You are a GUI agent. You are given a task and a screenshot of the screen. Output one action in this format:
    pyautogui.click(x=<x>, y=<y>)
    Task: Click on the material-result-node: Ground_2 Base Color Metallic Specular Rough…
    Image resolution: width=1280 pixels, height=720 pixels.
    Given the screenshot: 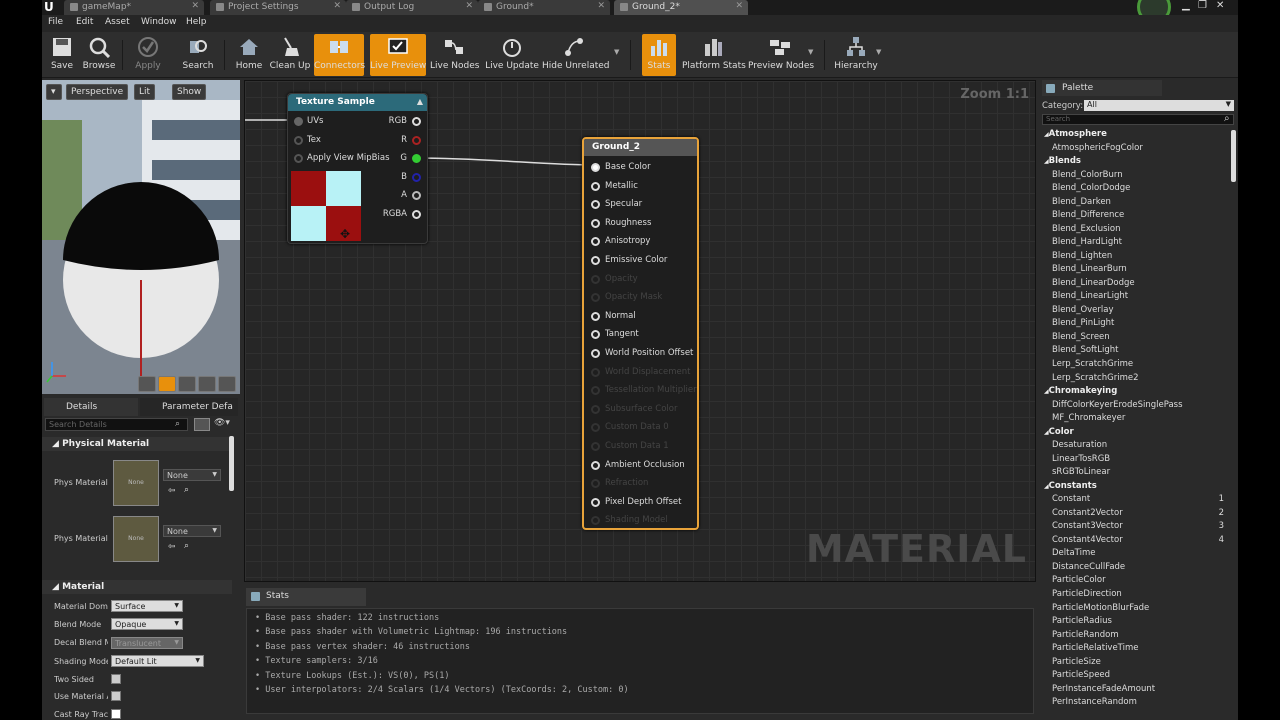 What is the action you would take?
    pyautogui.click(x=640, y=333)
    